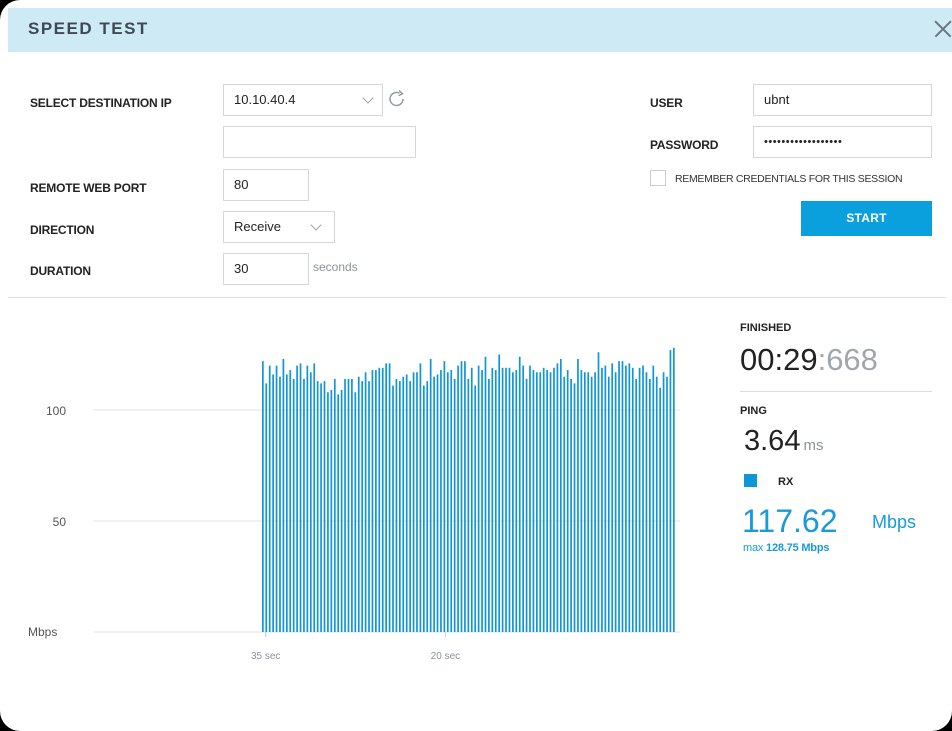 This screenshot has width=952, height=731. Describe the element at coordinates (658, 178) in the screenshot. I see `remember-credentials-checkbox` at that location.